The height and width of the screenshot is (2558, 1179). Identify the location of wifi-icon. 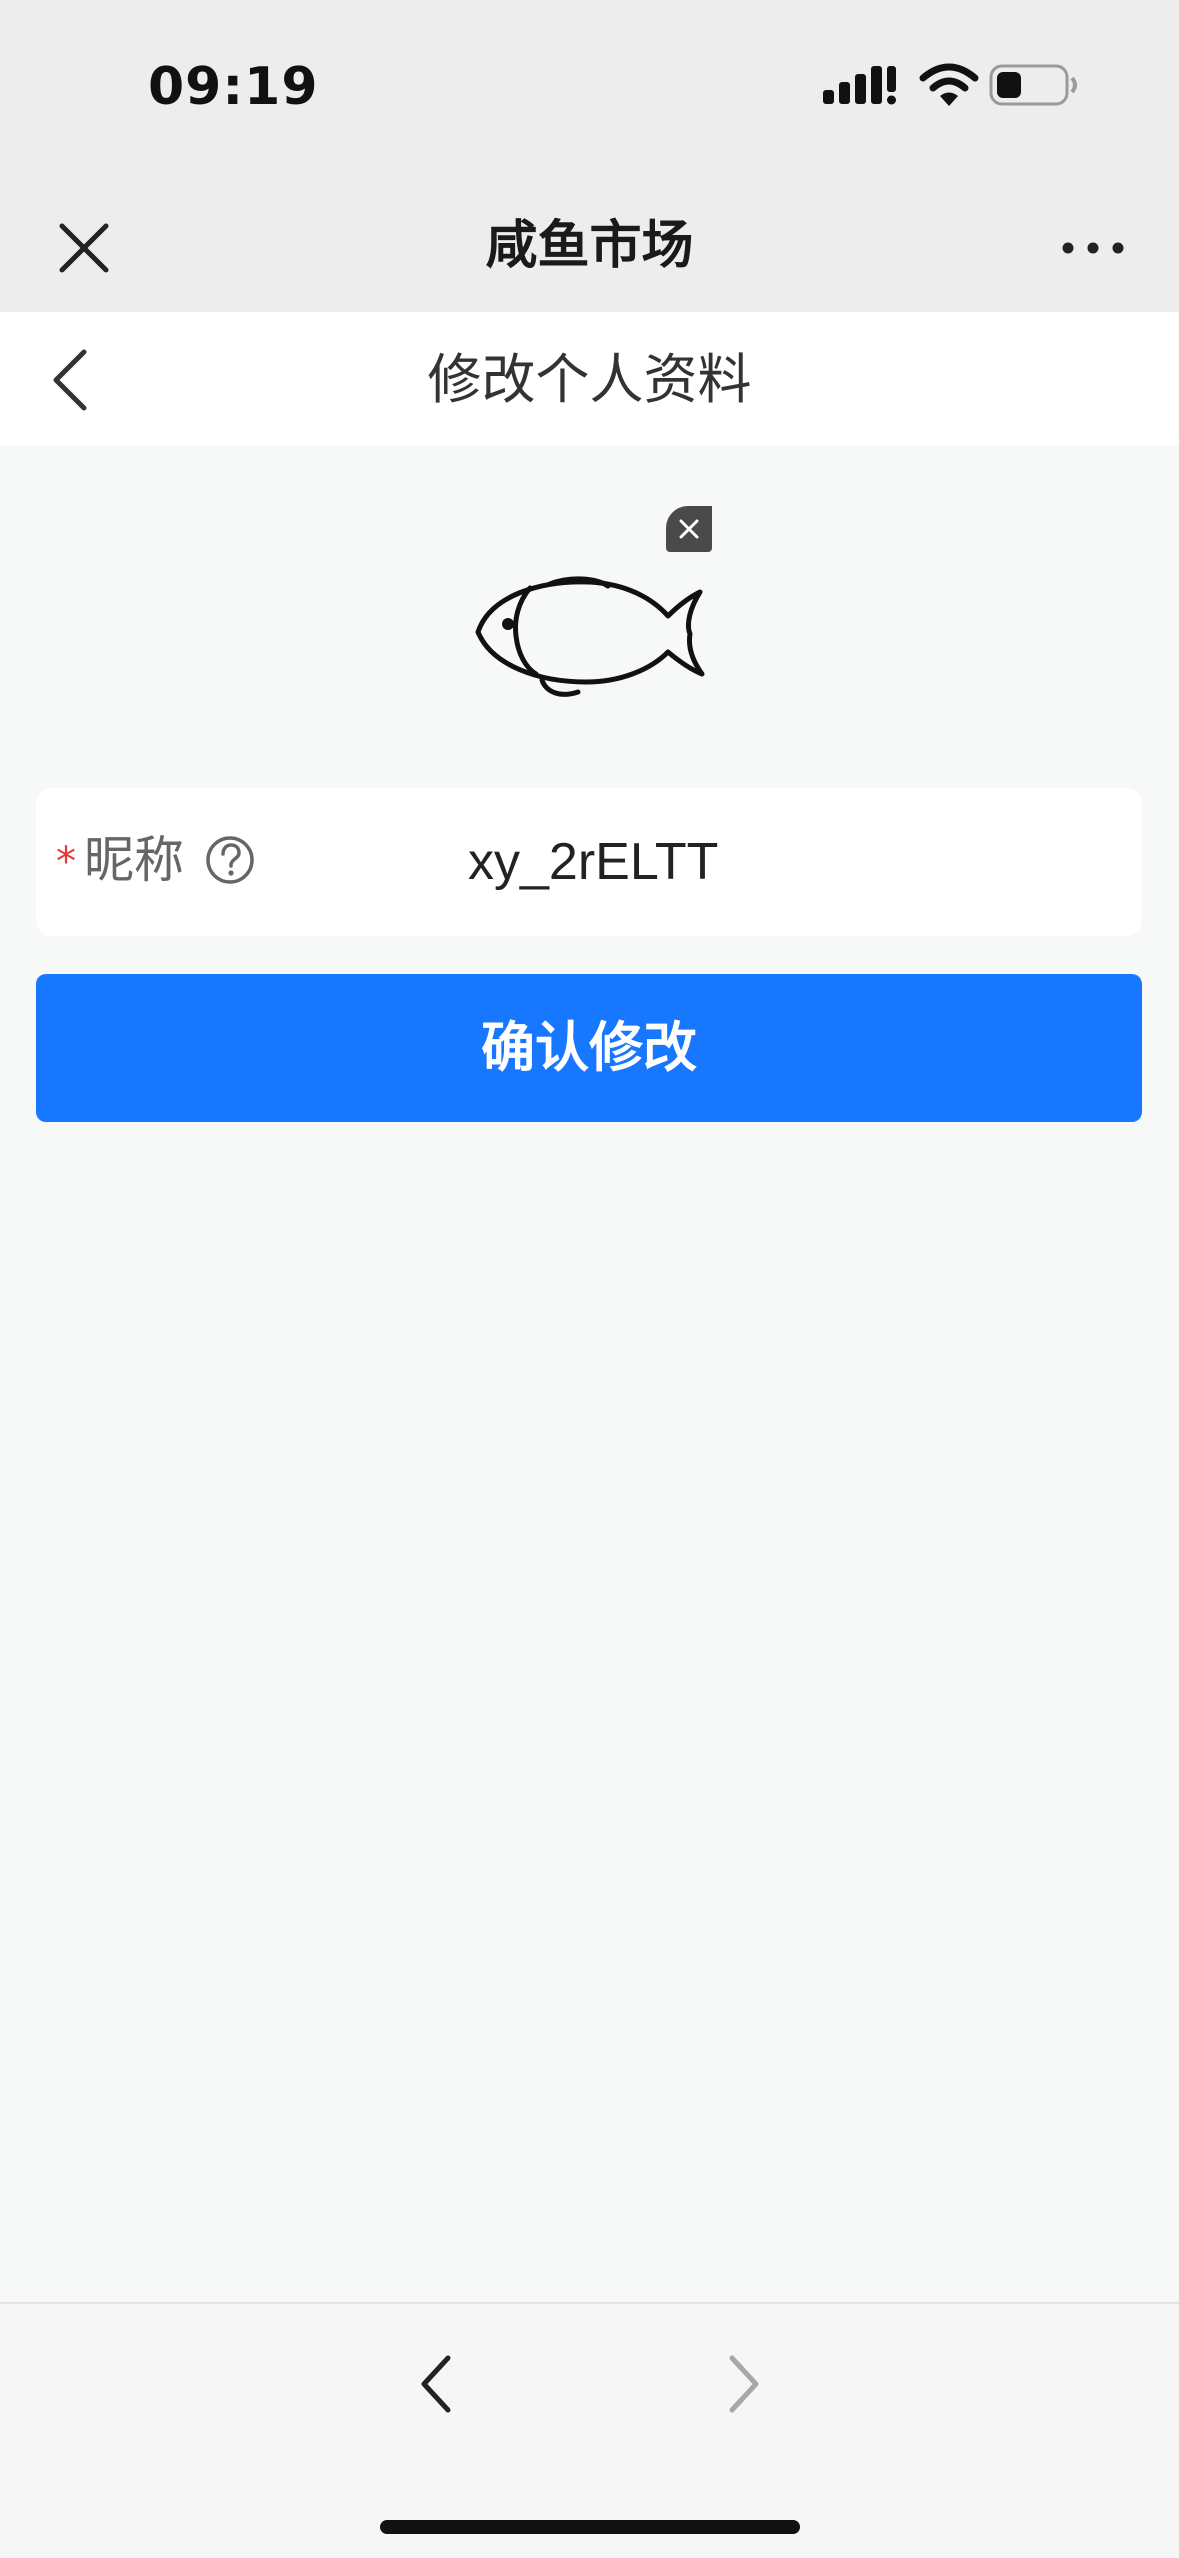
(949, 84).